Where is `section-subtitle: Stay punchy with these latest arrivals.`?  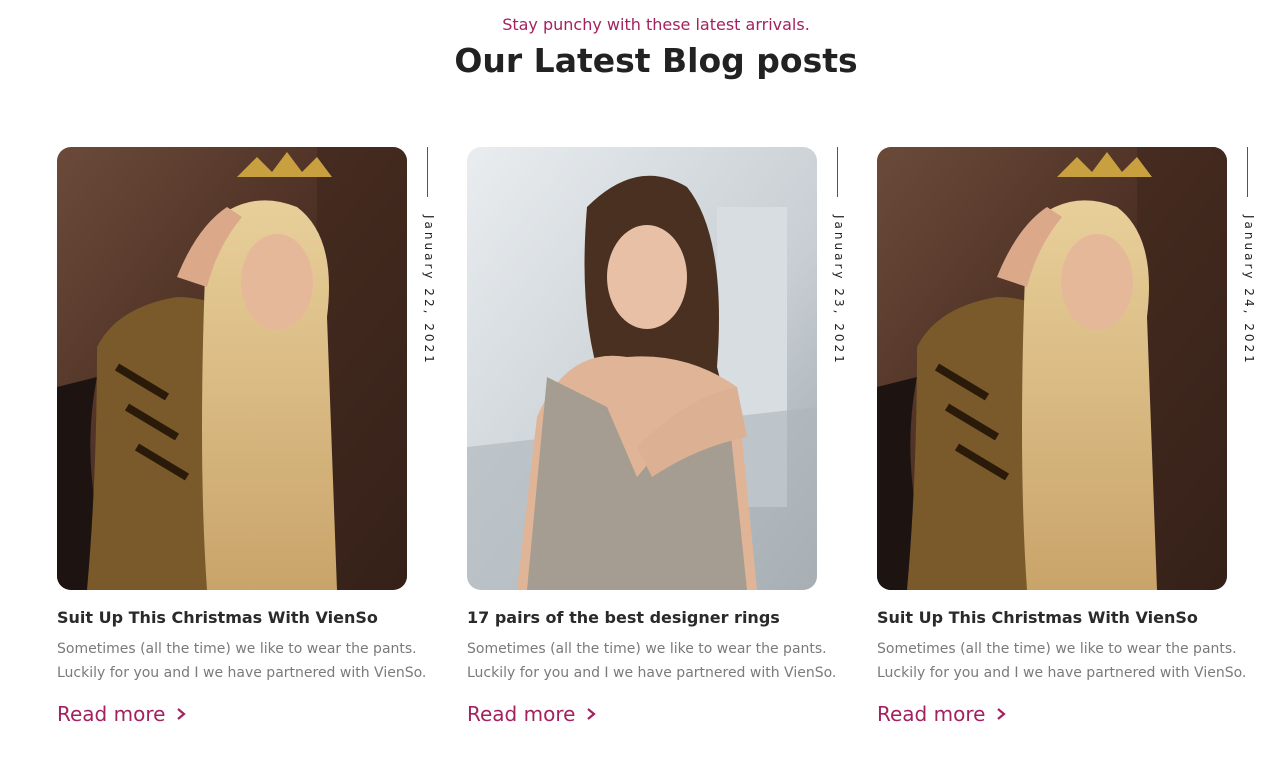 section-subtitle: Stay punchy with these latest arrivals. is located at coordinates (656, 24).